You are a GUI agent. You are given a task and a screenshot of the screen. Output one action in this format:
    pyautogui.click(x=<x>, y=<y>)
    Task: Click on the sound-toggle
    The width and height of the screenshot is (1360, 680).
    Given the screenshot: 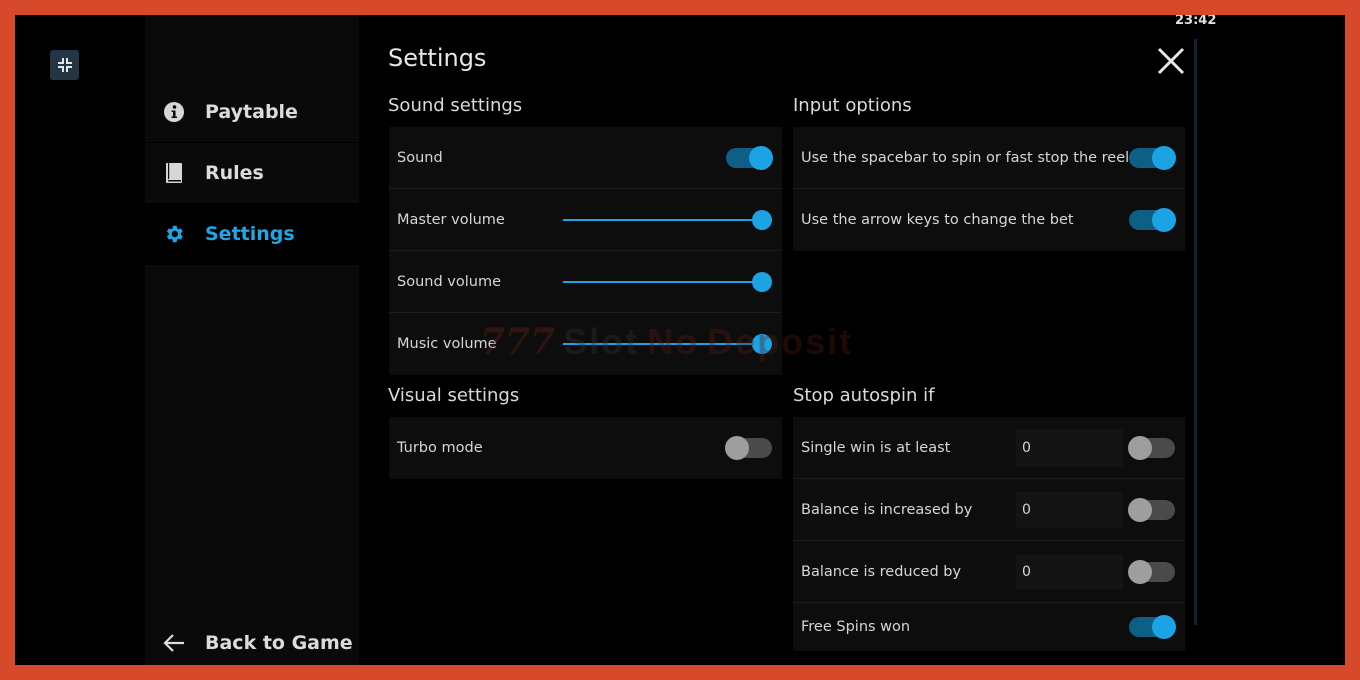 What is the action you would take?
    pyautogui.click(x=749, y=157)
    